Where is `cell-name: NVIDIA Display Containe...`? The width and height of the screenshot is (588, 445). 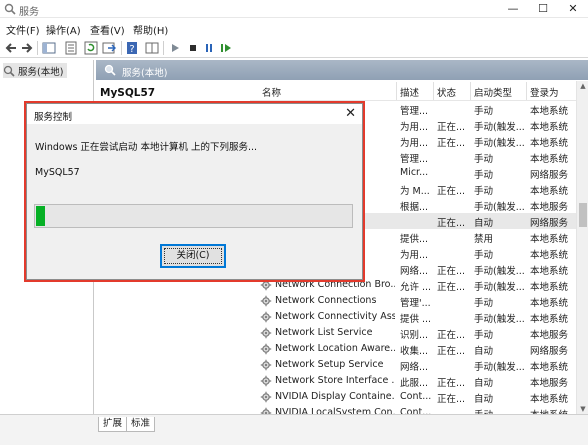
cell-name: NVIDIA Display Containe... is located at coordinates (335, 396).